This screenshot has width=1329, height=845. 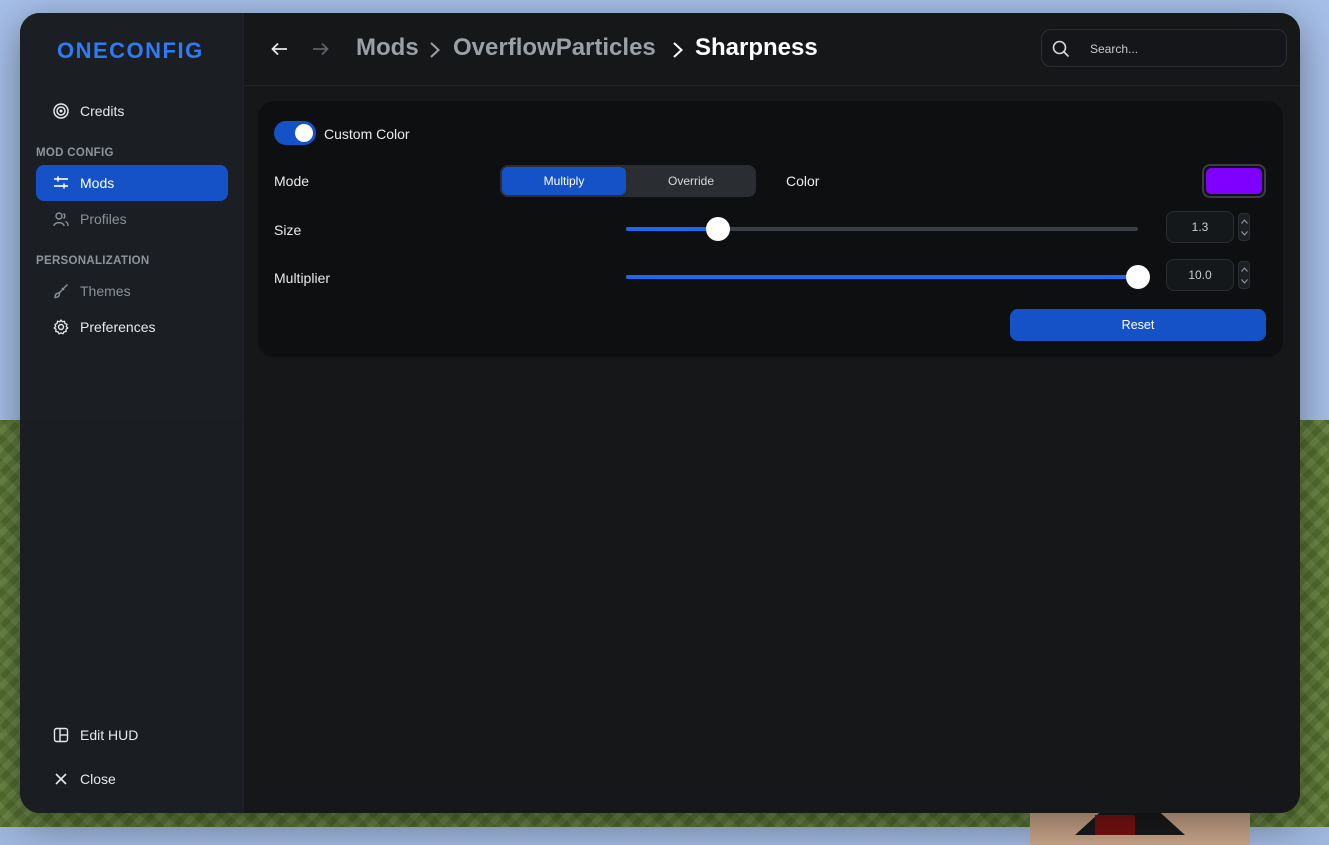 I want to click on forward-button, so click(x=320, y=49).